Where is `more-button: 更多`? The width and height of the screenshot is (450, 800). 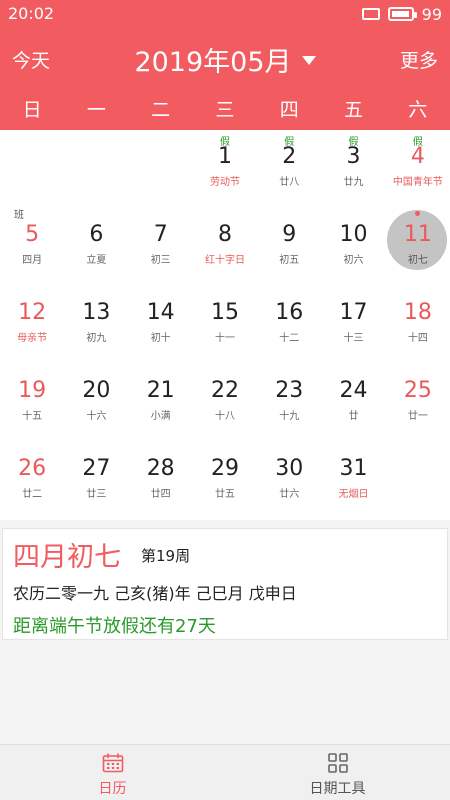
more-button: 更多 is located at coordinates (419, 59).